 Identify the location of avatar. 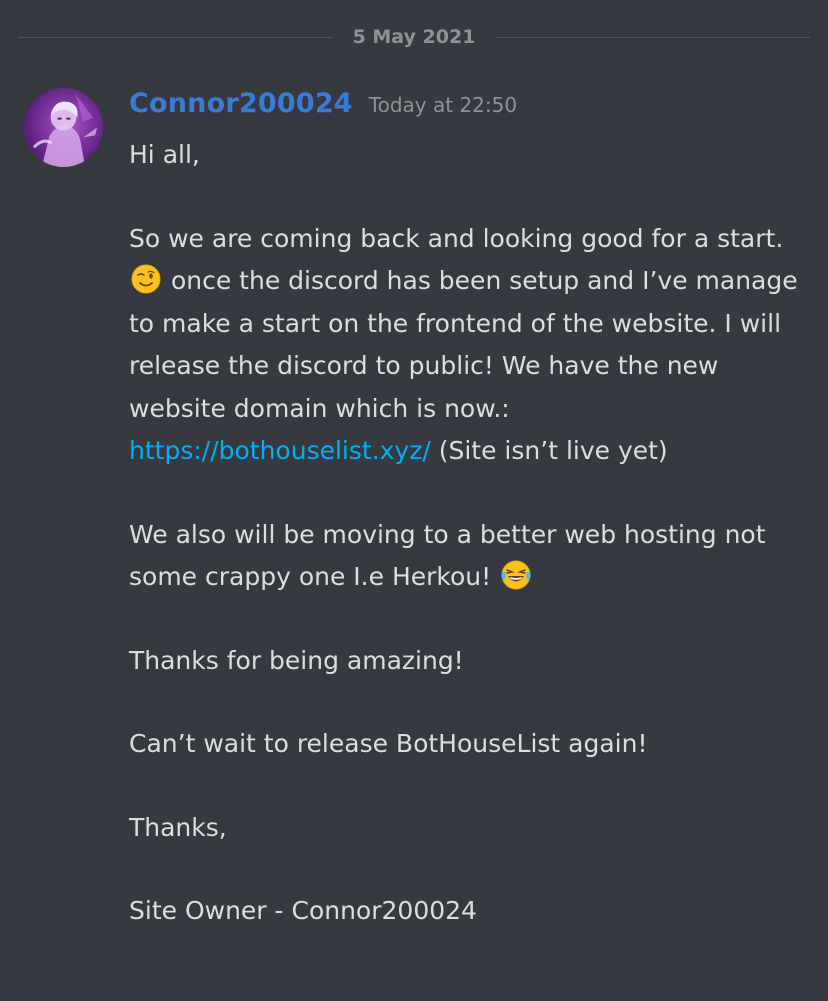
(63, 127).